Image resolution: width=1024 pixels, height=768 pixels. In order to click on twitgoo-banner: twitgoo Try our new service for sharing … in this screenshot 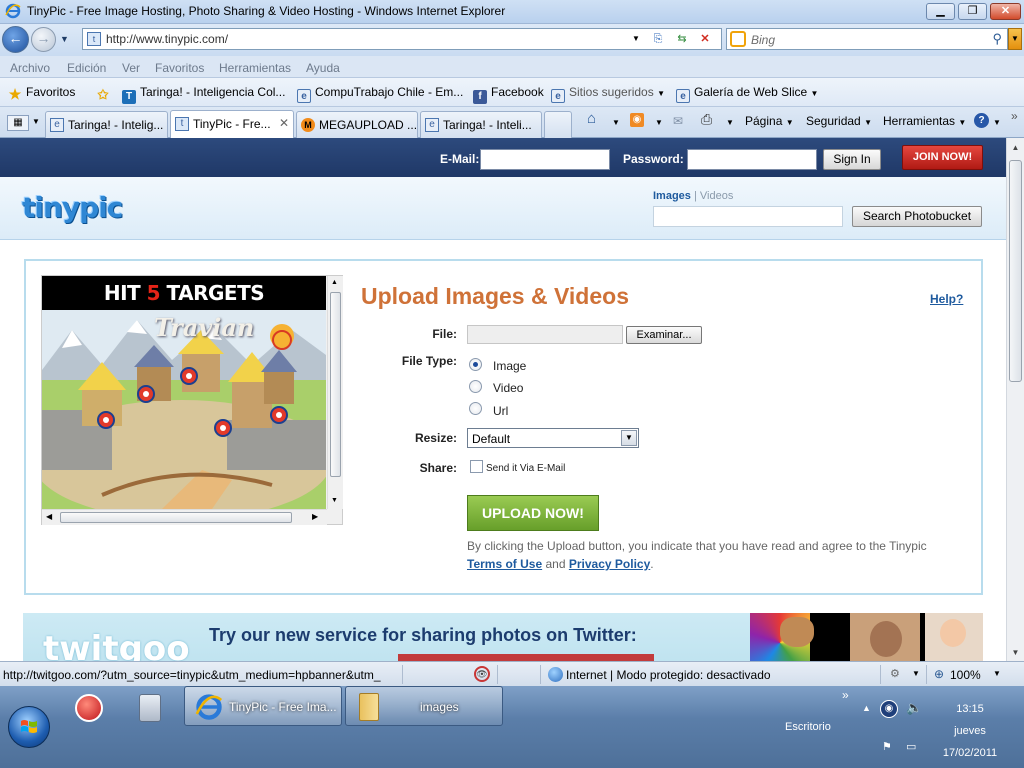, I will do `click(503, 637)`.